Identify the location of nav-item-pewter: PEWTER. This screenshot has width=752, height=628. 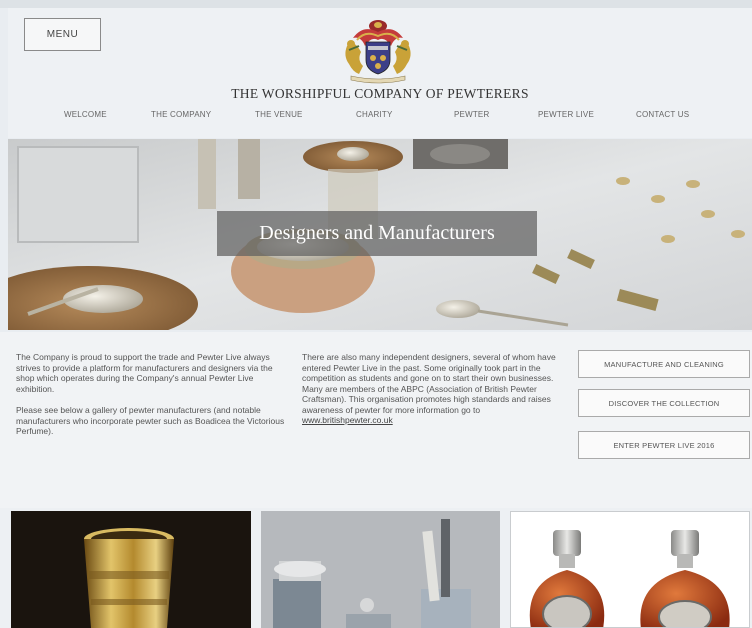
(471, 114).